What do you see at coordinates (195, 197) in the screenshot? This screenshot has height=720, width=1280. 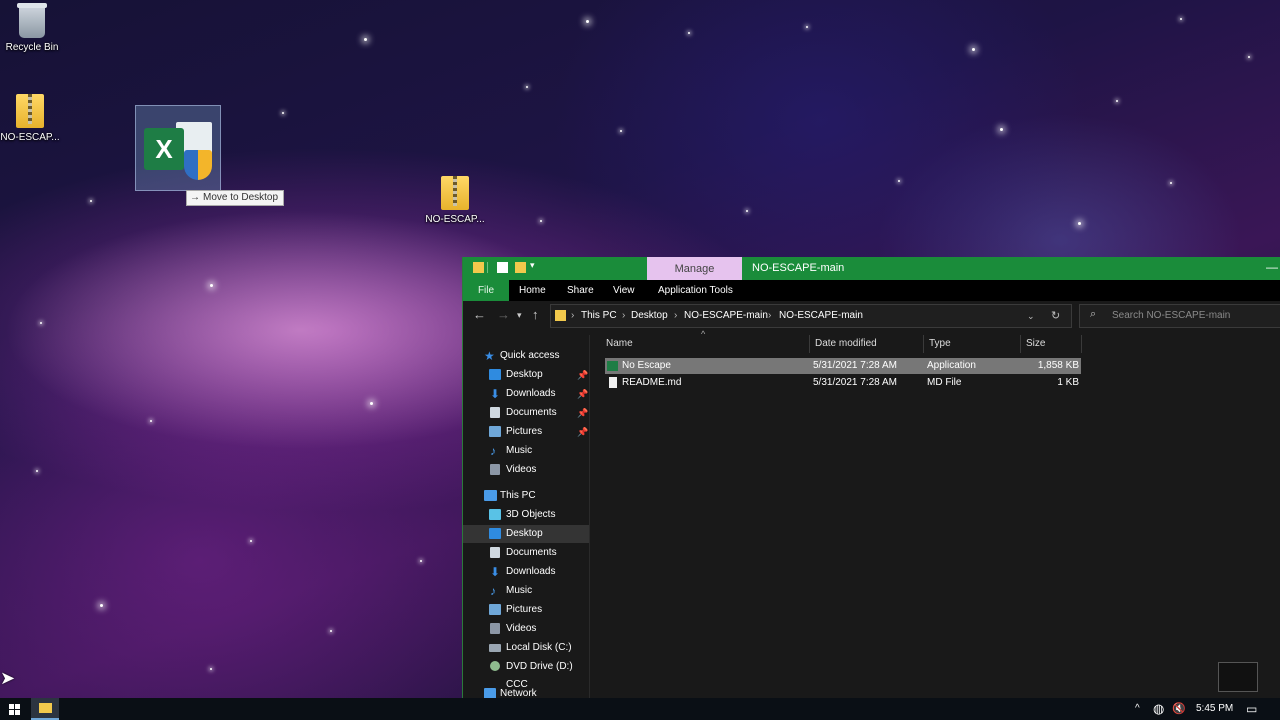 I see `arrow-right-icon: →` at bounding box center [195, 197].